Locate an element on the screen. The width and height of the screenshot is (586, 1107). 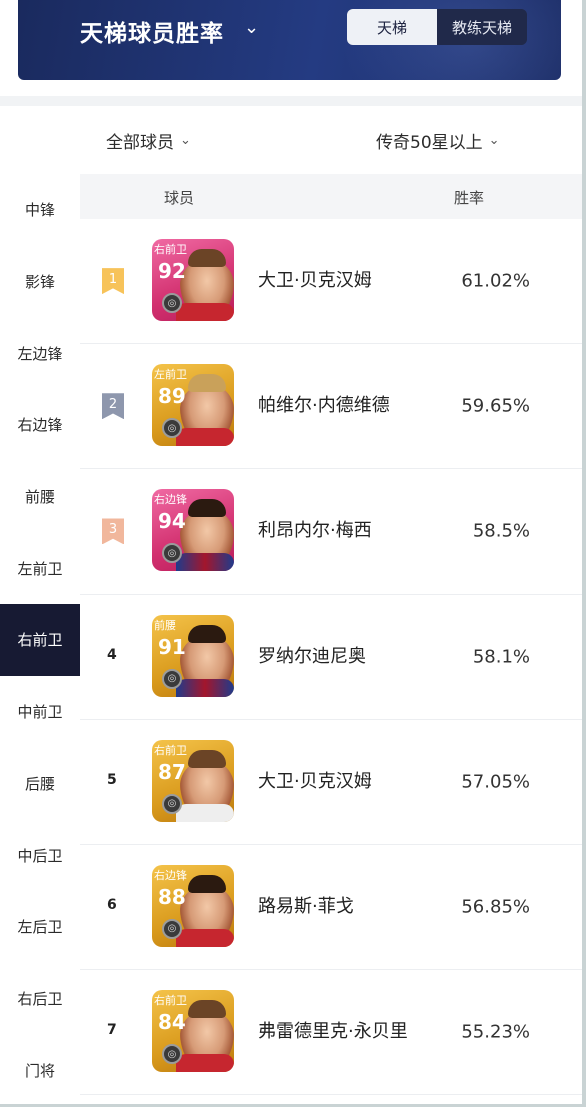
player-card: 右前卫 87 ◎ is located at coordinates (193, 780).